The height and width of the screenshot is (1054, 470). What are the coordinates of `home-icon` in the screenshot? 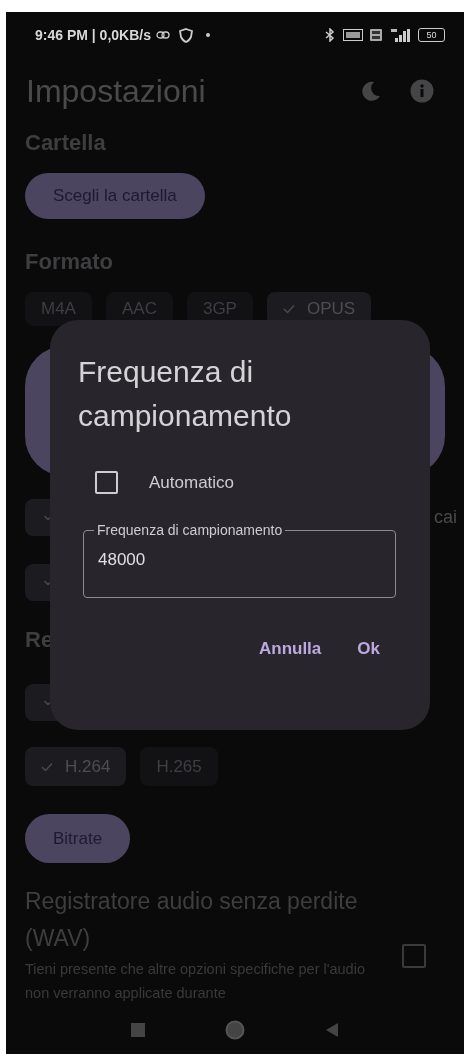 It's located at (235, 1030).